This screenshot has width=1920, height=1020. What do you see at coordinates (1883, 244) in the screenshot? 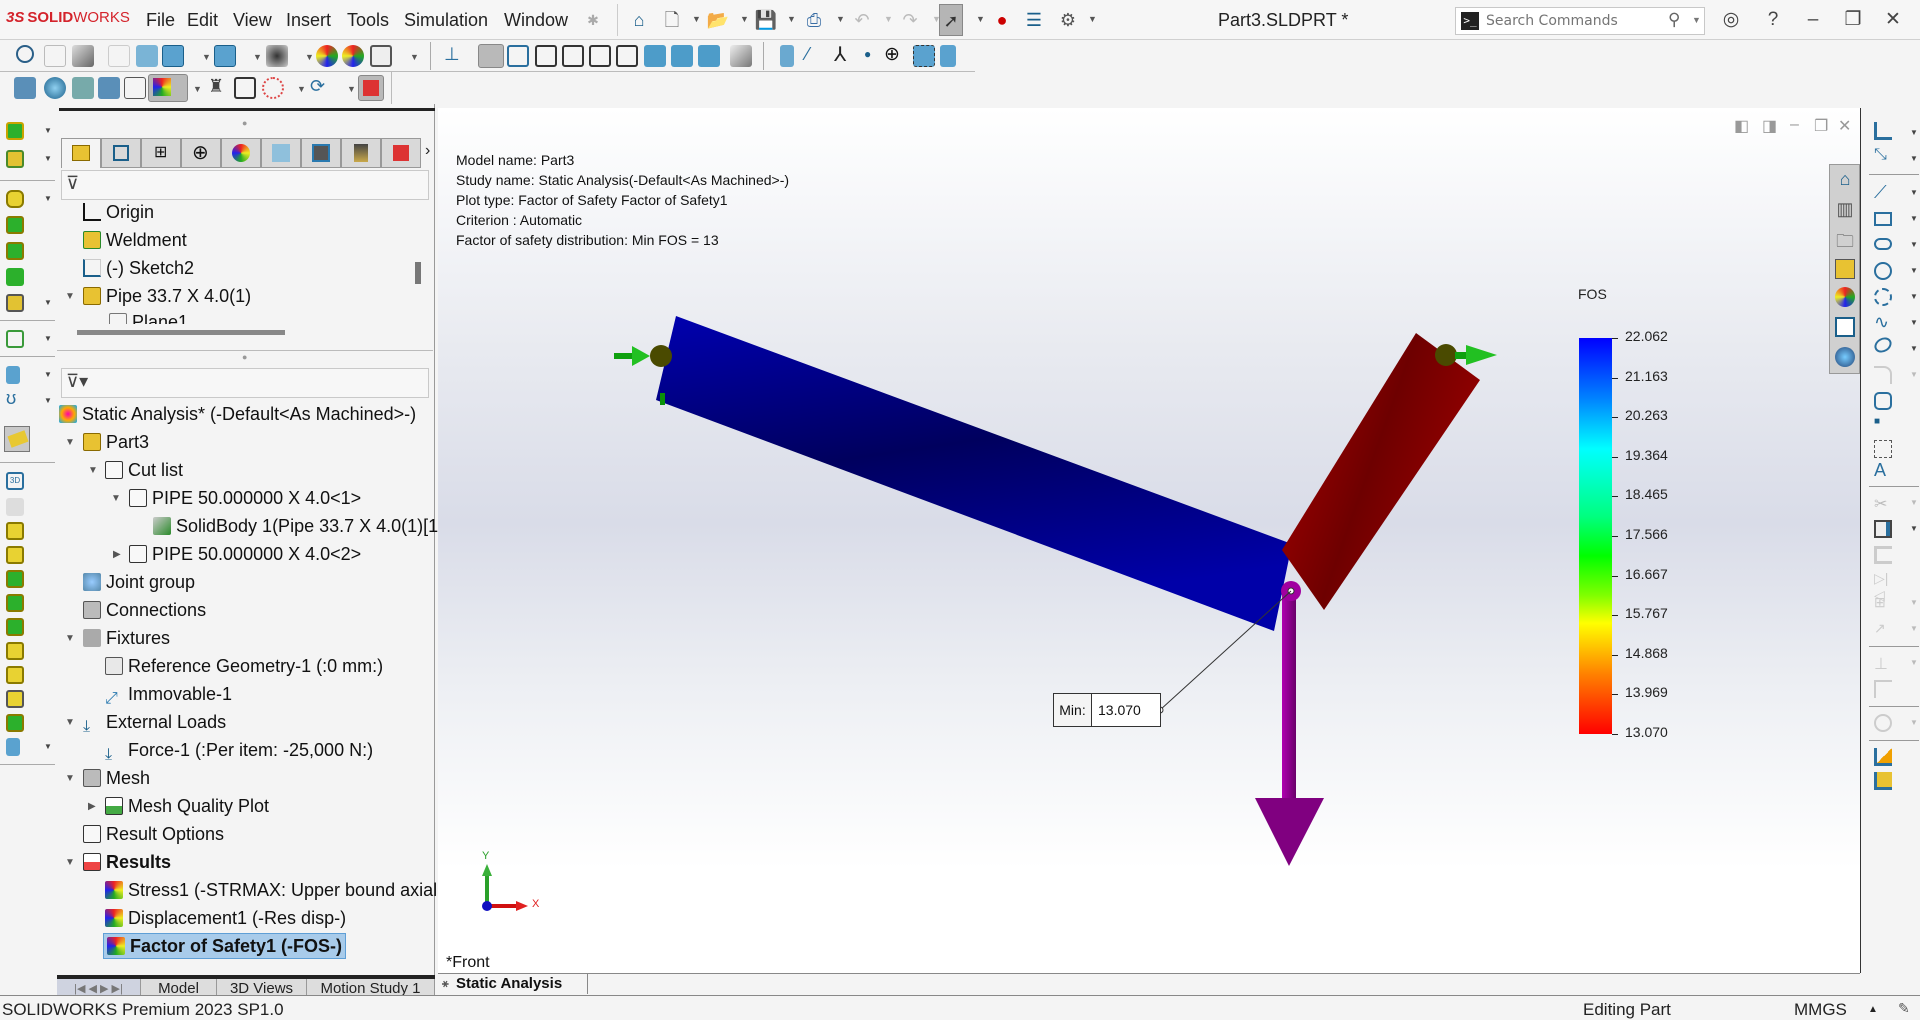
I see `slot-icon` at bounding box center [1883, 244].